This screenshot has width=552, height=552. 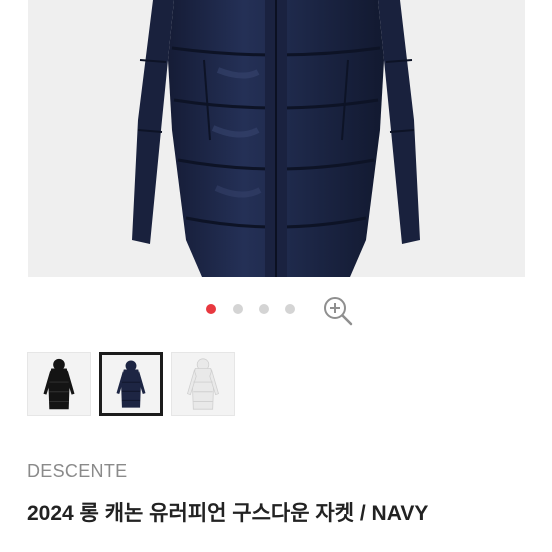 What do you see at coordinates (338, 311) in the screenshot?
I see `zoom-in-icon` at bounding box center [338, 311].